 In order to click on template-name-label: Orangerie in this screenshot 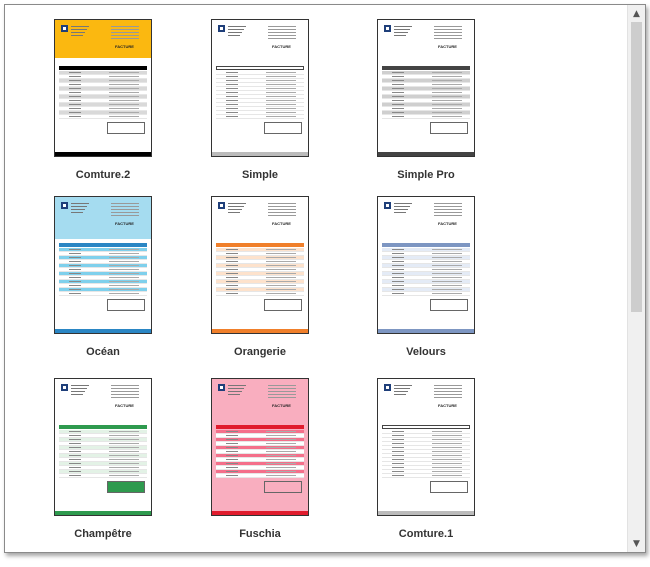, I will do `click(260, 352)`.